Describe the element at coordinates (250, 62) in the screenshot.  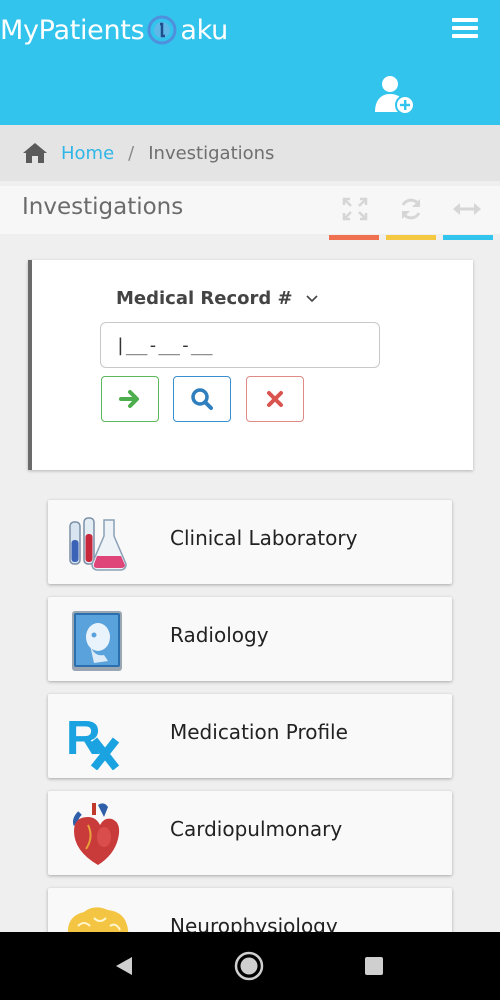
I see `app-header: MyPatients aku` at that location.